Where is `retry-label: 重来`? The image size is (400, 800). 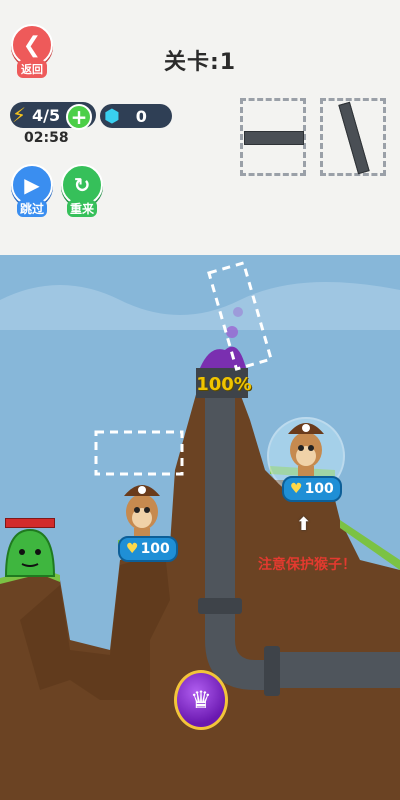 retry-label: 重来 is located at coordinates (81, 208).